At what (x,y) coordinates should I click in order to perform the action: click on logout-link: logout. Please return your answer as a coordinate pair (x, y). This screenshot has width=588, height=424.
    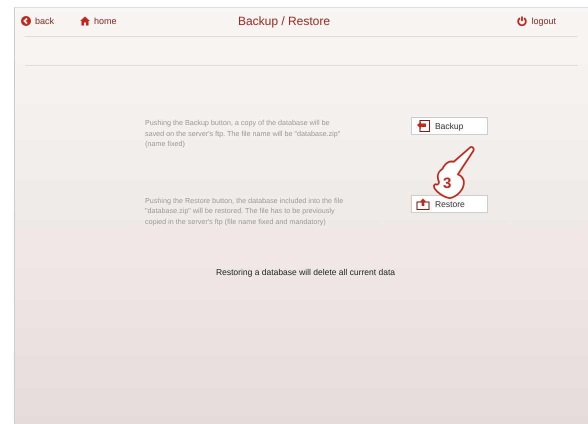
    Looking at the image, I should click on (536, 21).